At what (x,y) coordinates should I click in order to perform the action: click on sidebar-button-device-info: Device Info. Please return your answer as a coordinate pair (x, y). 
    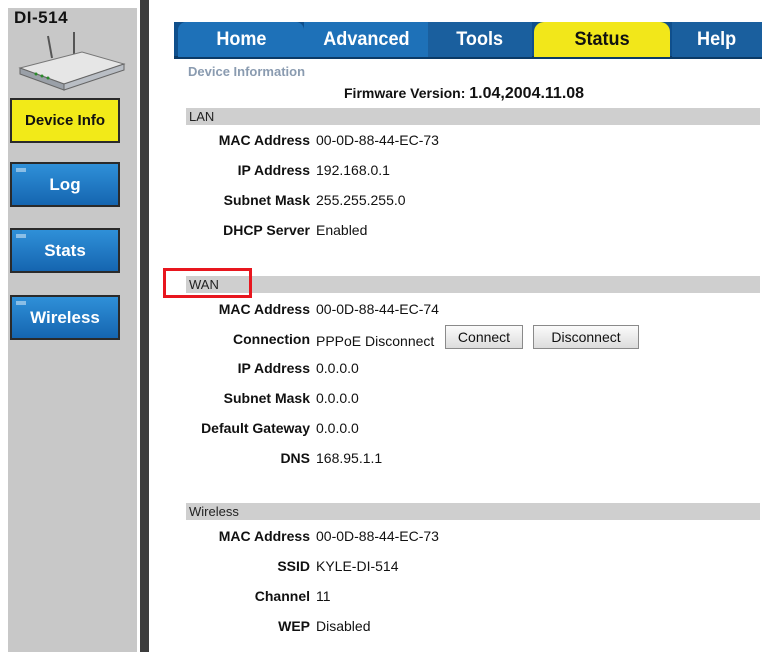
    Looking at the image, I should click on (65, 120).